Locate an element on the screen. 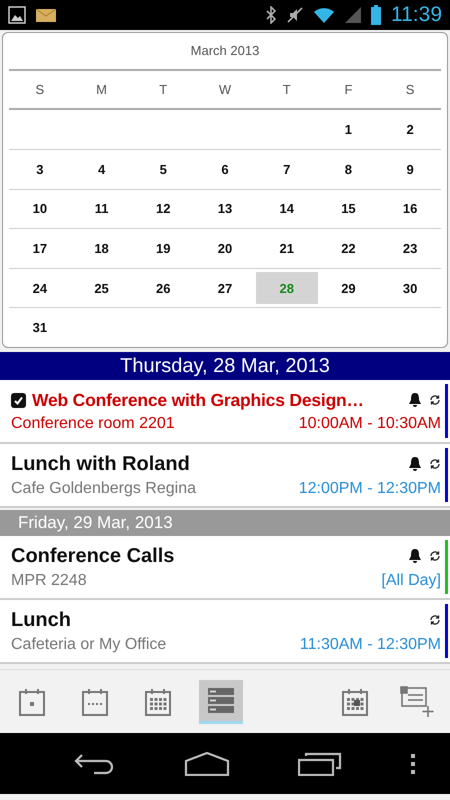 The width and height of the screenshot is (450, 800). calendar-day: 1 is located at coordinates (349, 129).